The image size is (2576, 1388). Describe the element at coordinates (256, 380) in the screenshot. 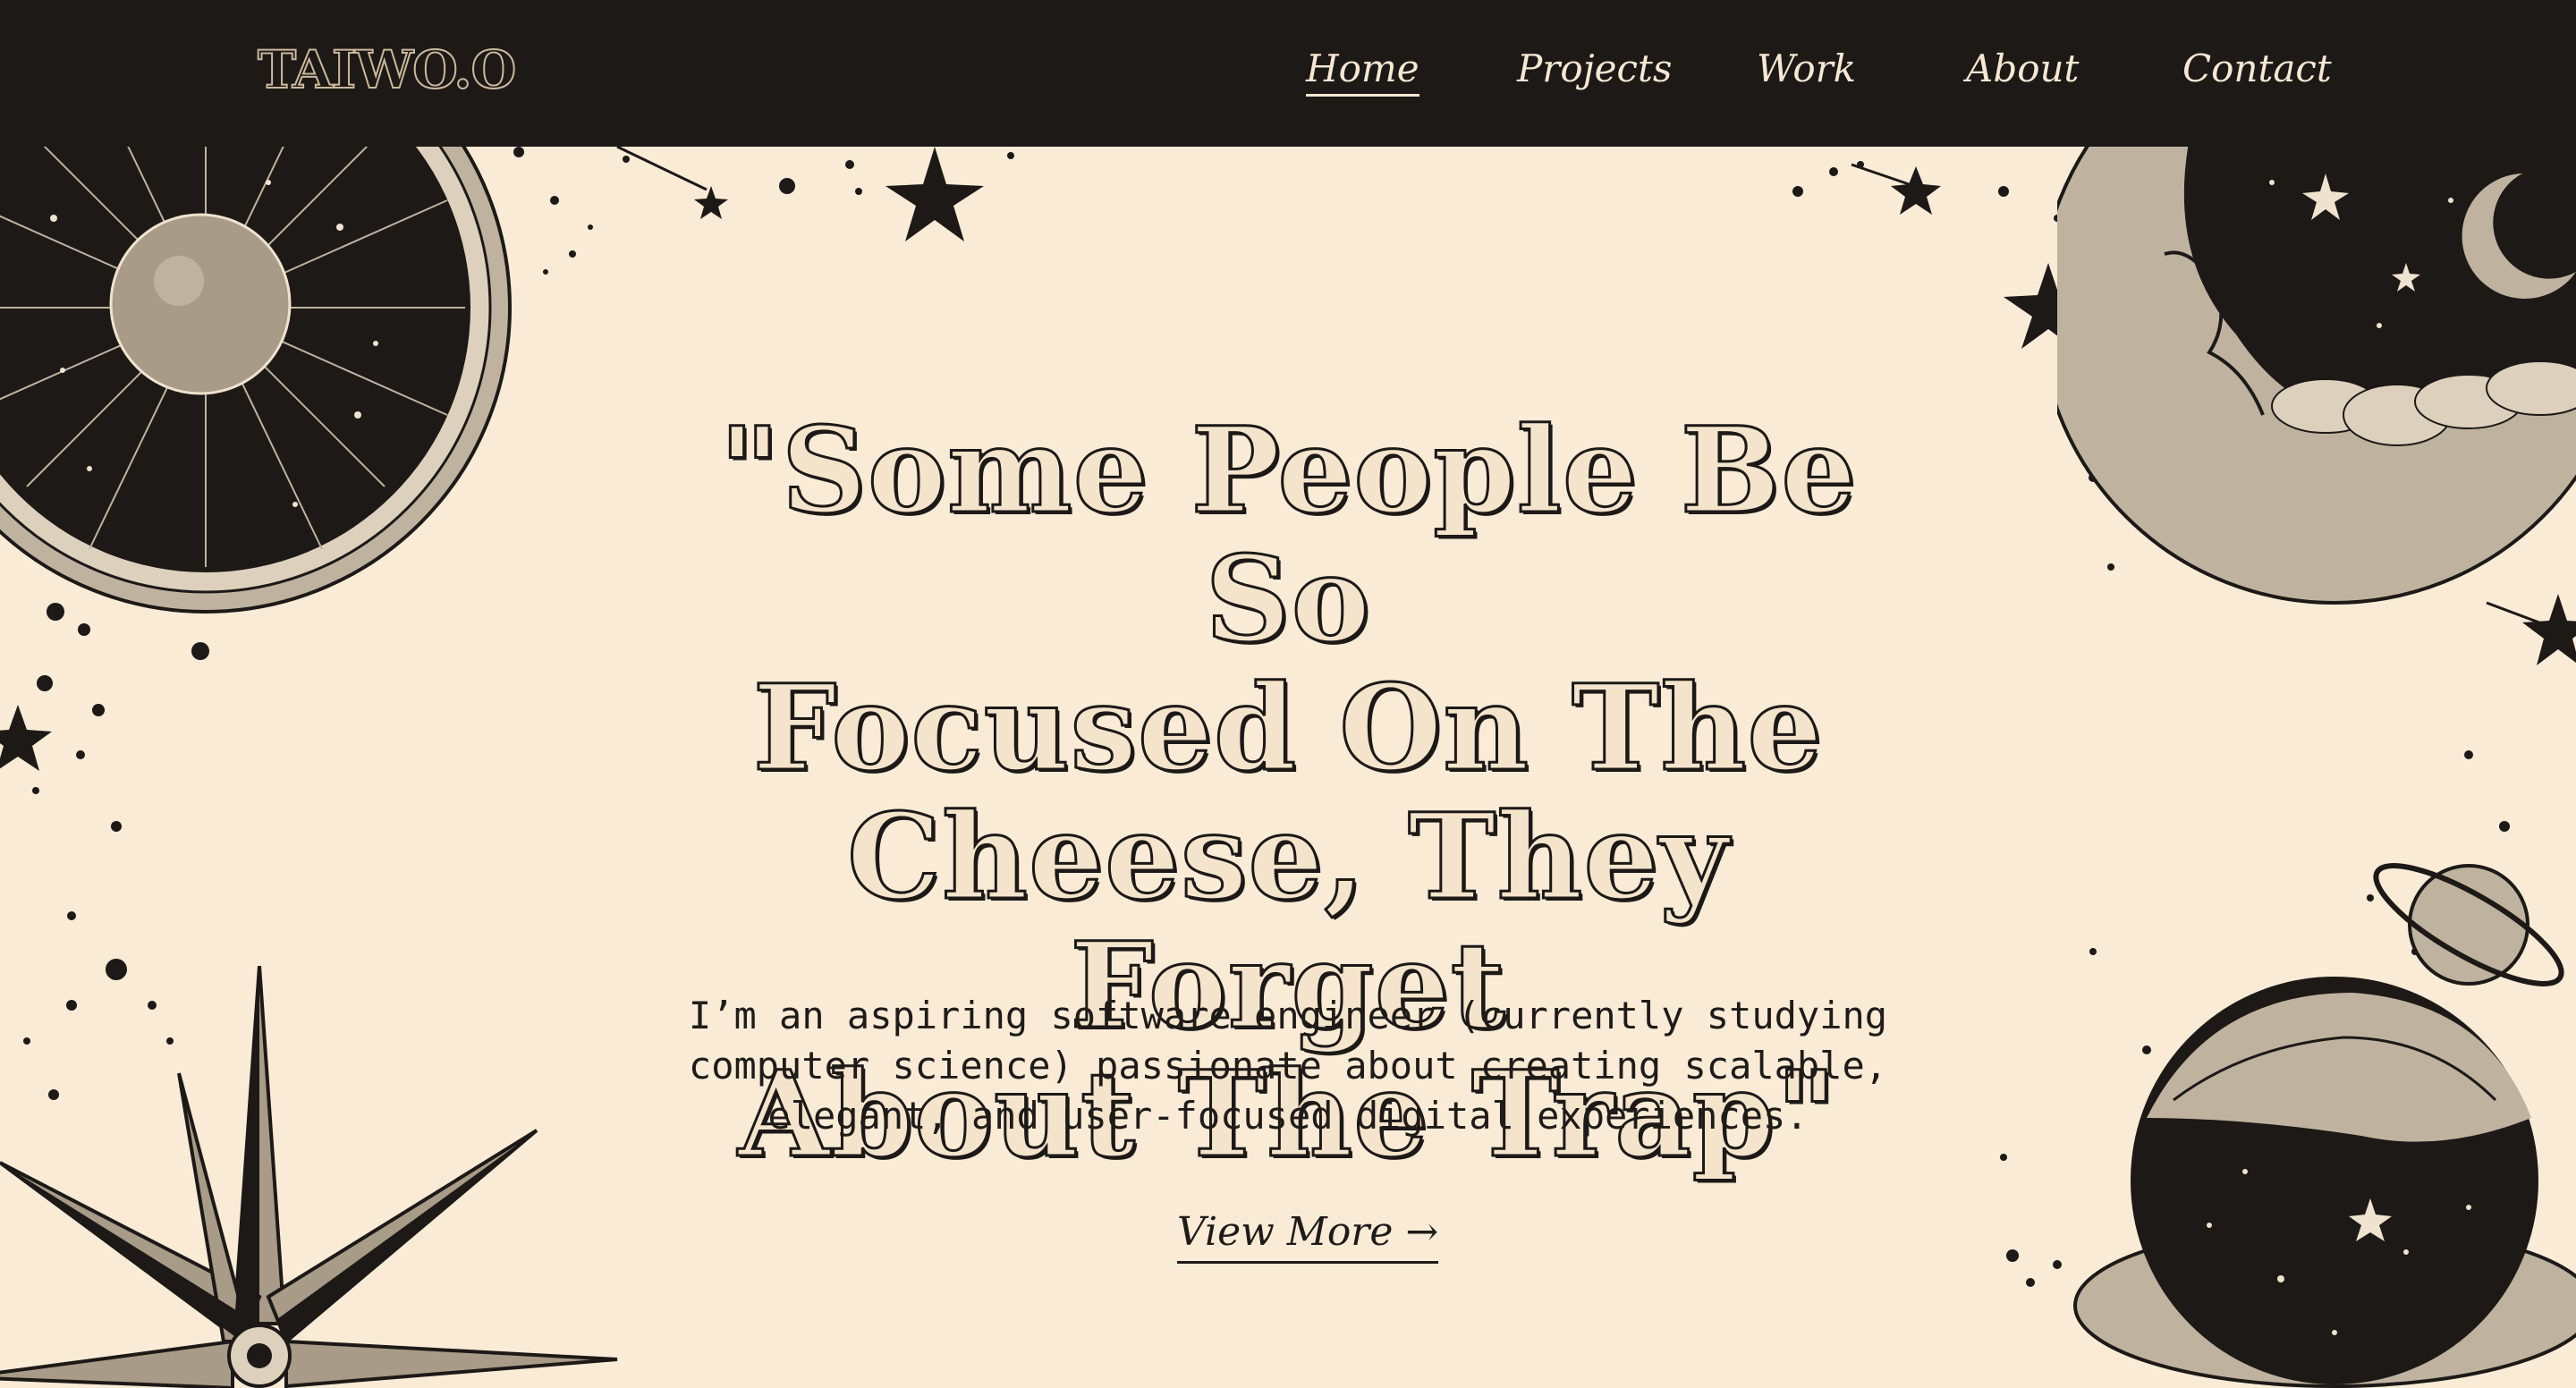

I see `sun-compass-icon` at that location.